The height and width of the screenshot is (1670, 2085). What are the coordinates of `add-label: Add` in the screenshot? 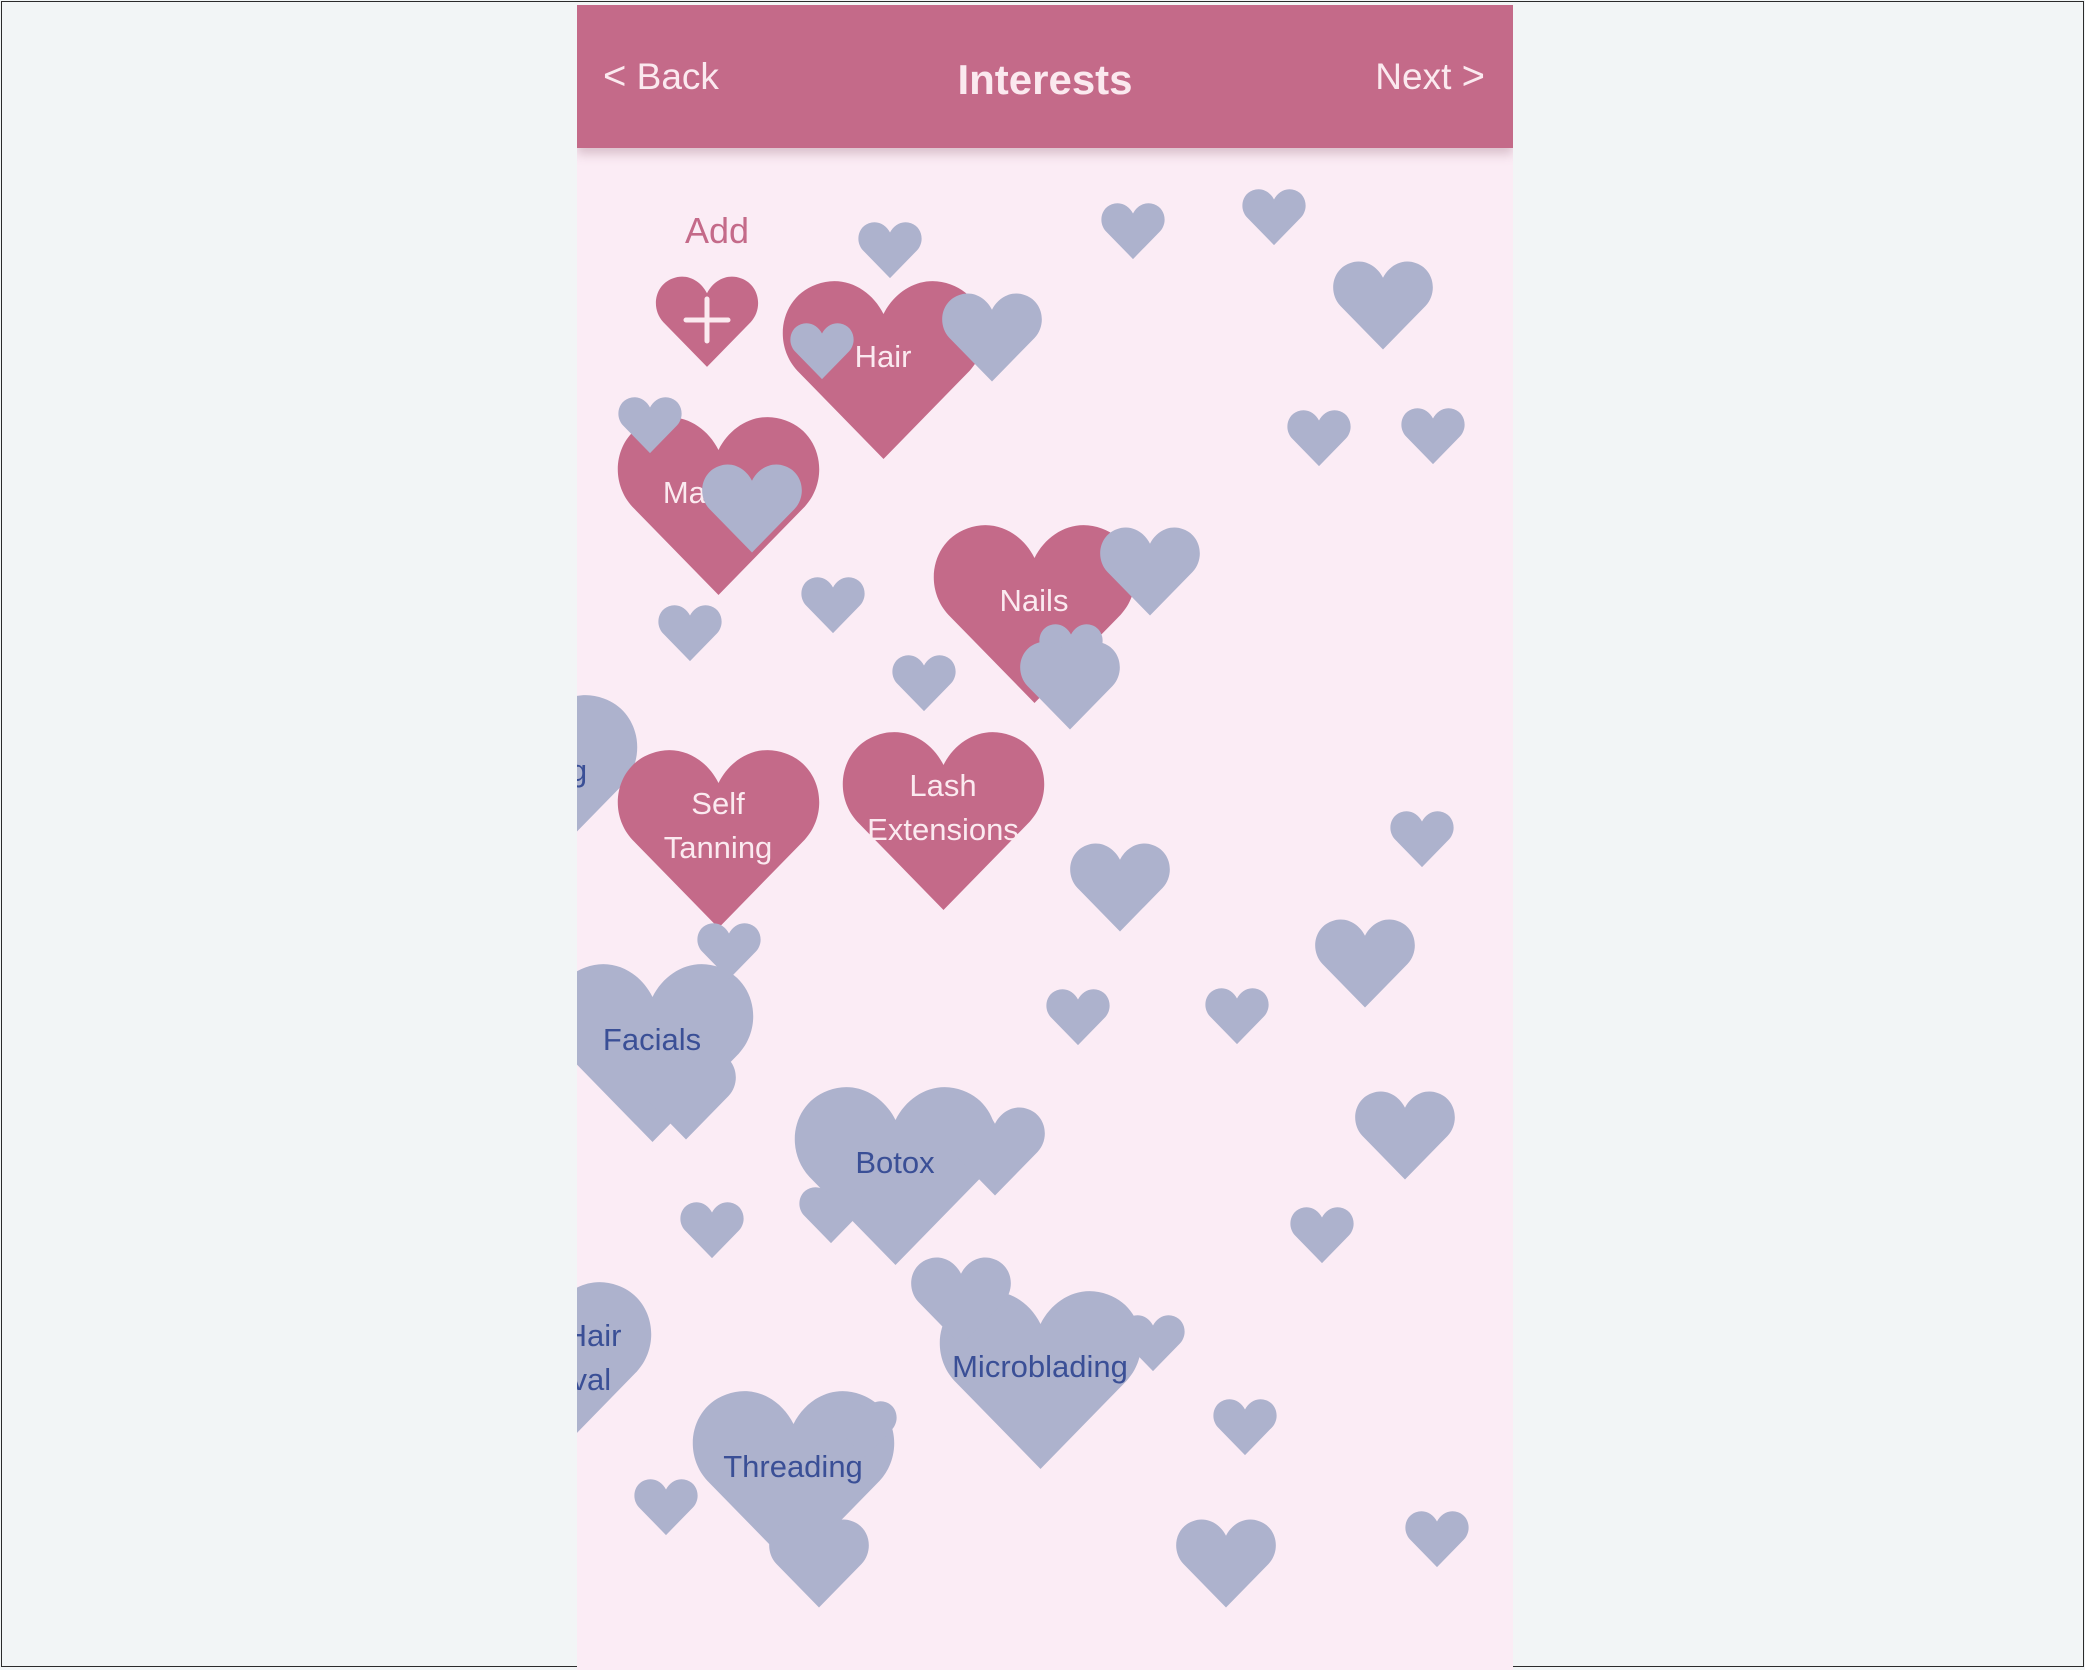 It's located at (717, 230).